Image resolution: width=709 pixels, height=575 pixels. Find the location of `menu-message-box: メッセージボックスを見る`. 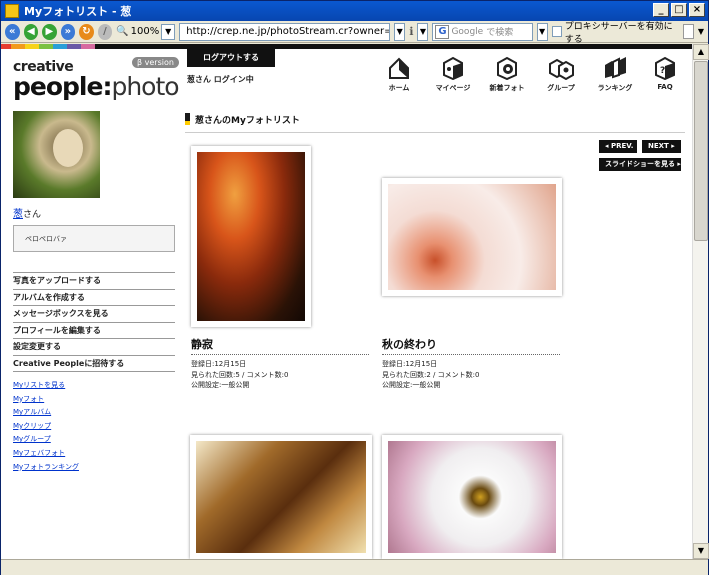

menu-message-box: メッセージボックスを見る is located at coordinates (94, 313).